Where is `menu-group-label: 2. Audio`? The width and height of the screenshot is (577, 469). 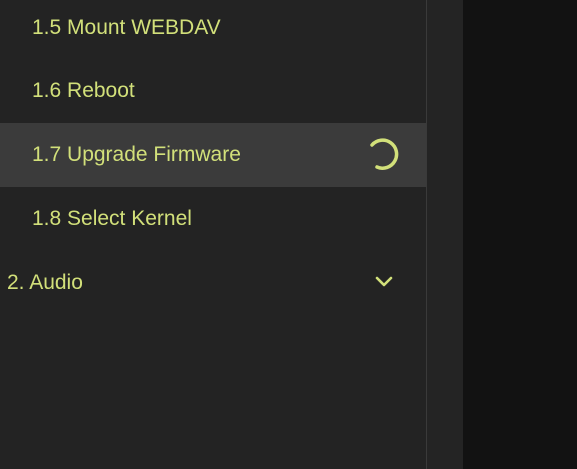
menu-group-label: 2. Audio is located at coordinates (45, 282).